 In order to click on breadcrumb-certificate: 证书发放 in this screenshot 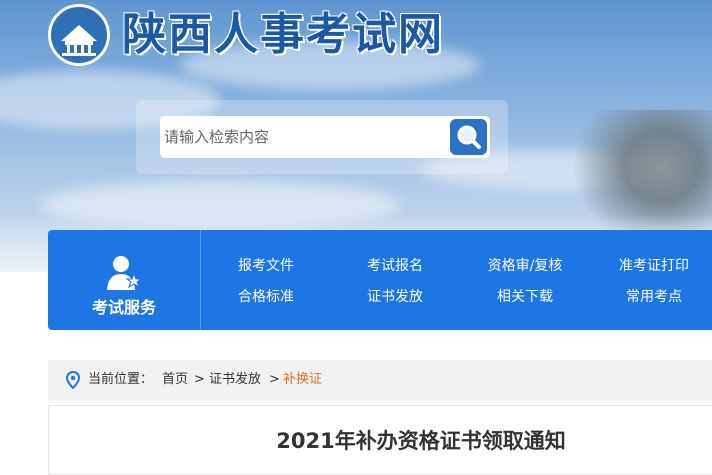, I will do `click(235, 380)`.